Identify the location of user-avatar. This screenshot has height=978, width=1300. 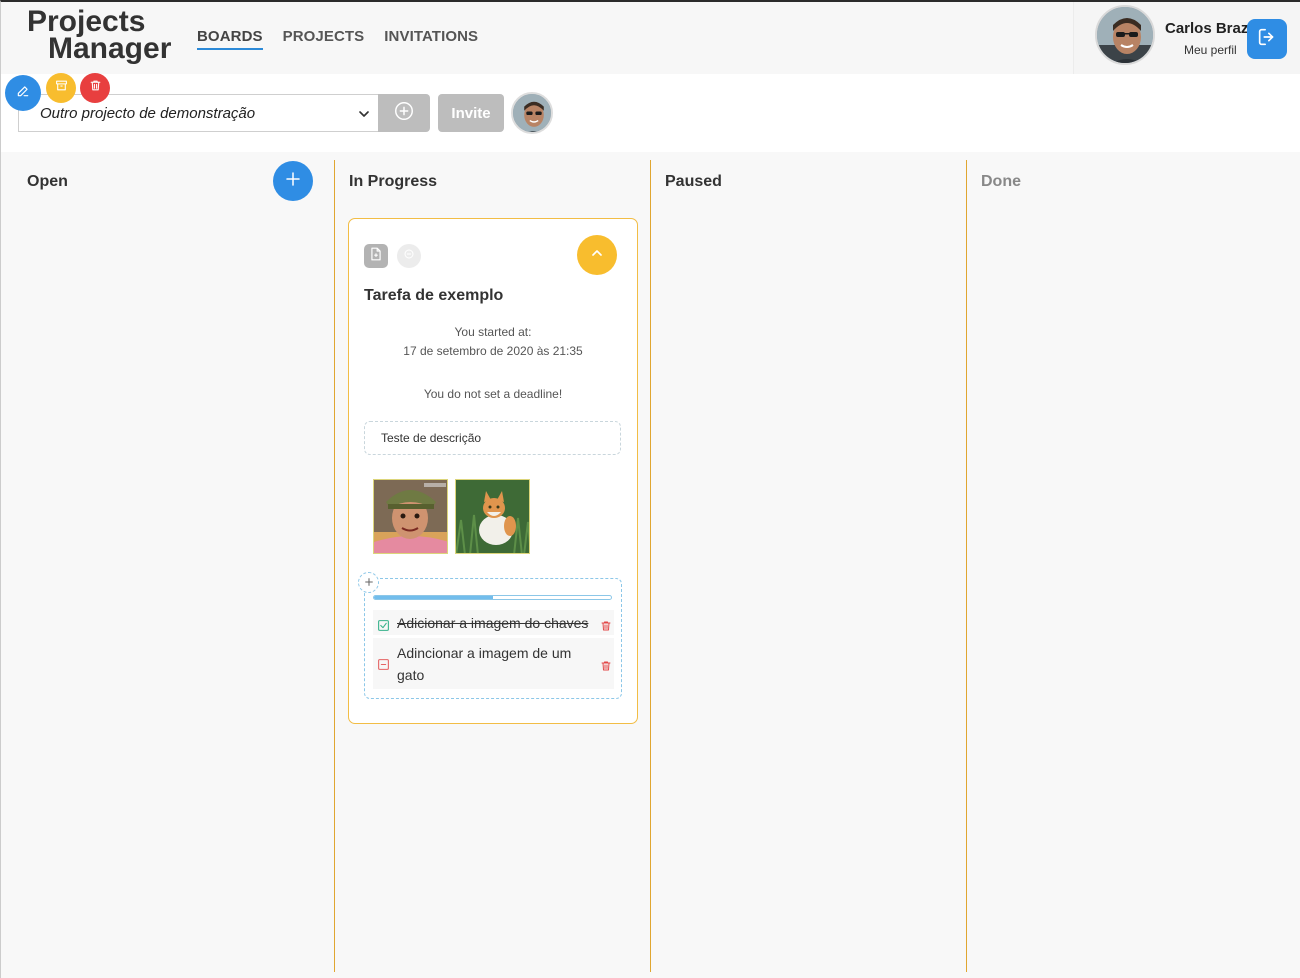
(1125, 35).